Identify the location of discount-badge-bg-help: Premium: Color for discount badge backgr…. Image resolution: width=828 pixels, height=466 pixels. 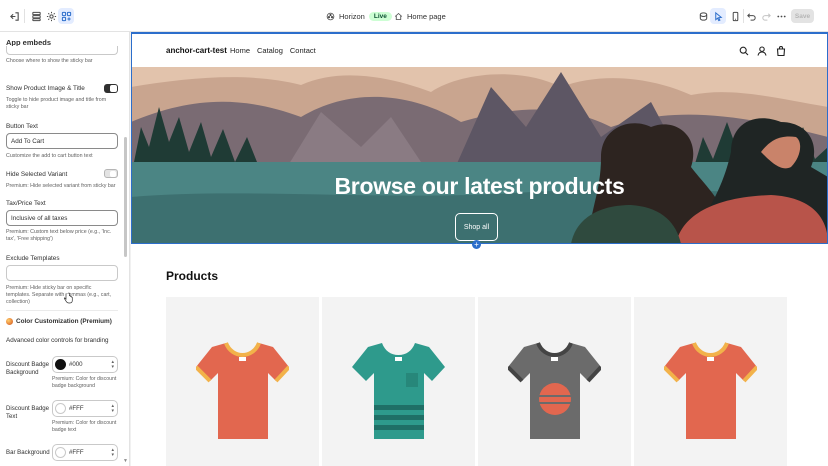
(84, 382).